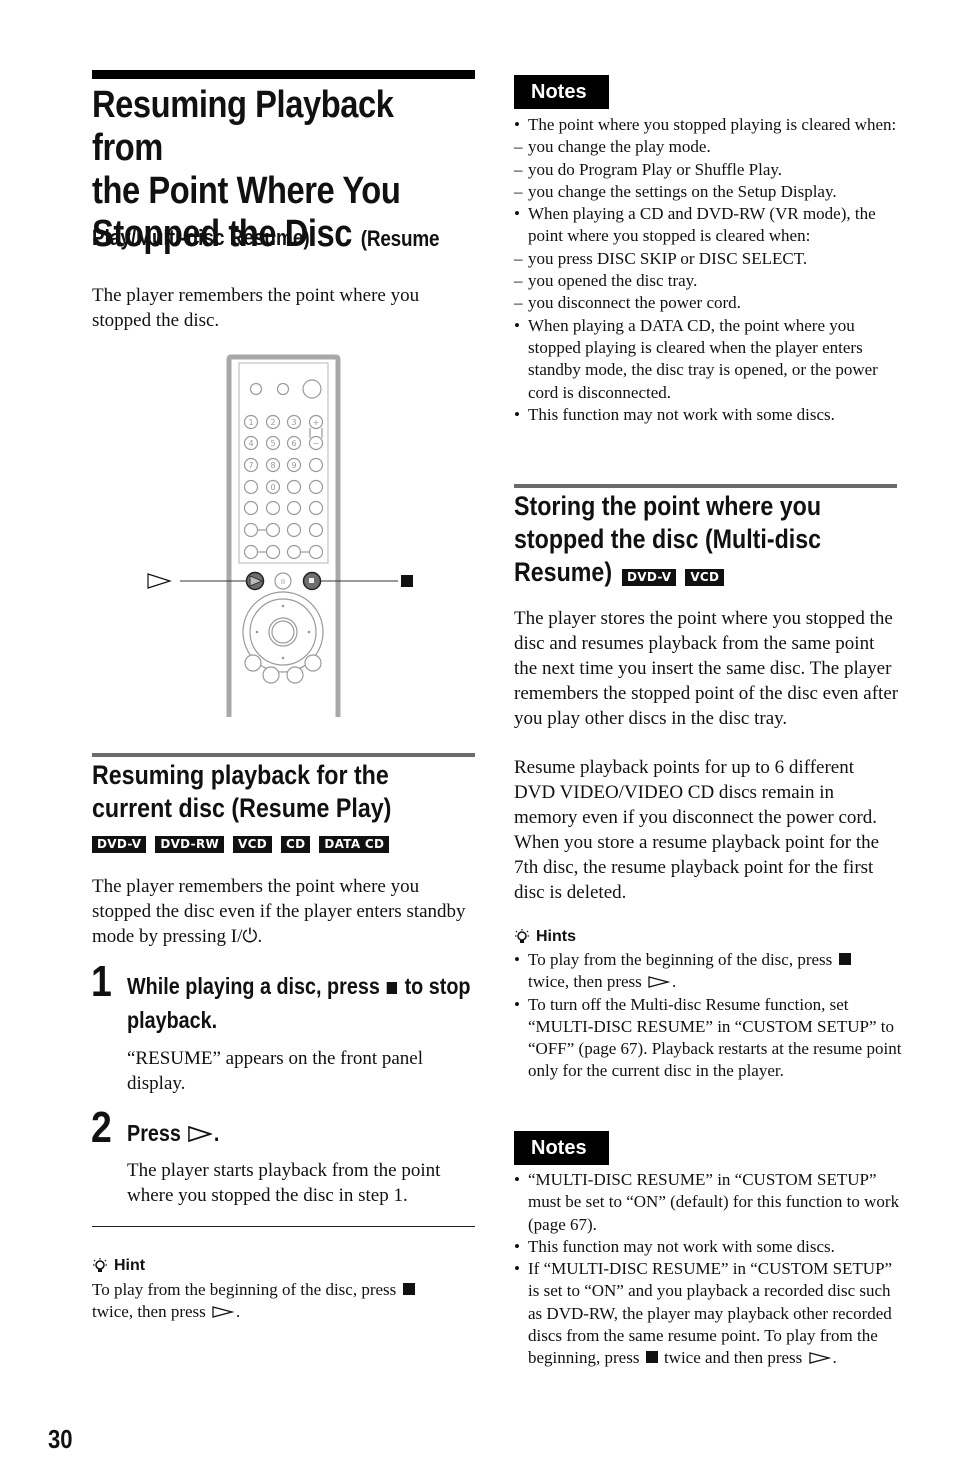  I want to click on svg-text: 1, so click(250, 422).